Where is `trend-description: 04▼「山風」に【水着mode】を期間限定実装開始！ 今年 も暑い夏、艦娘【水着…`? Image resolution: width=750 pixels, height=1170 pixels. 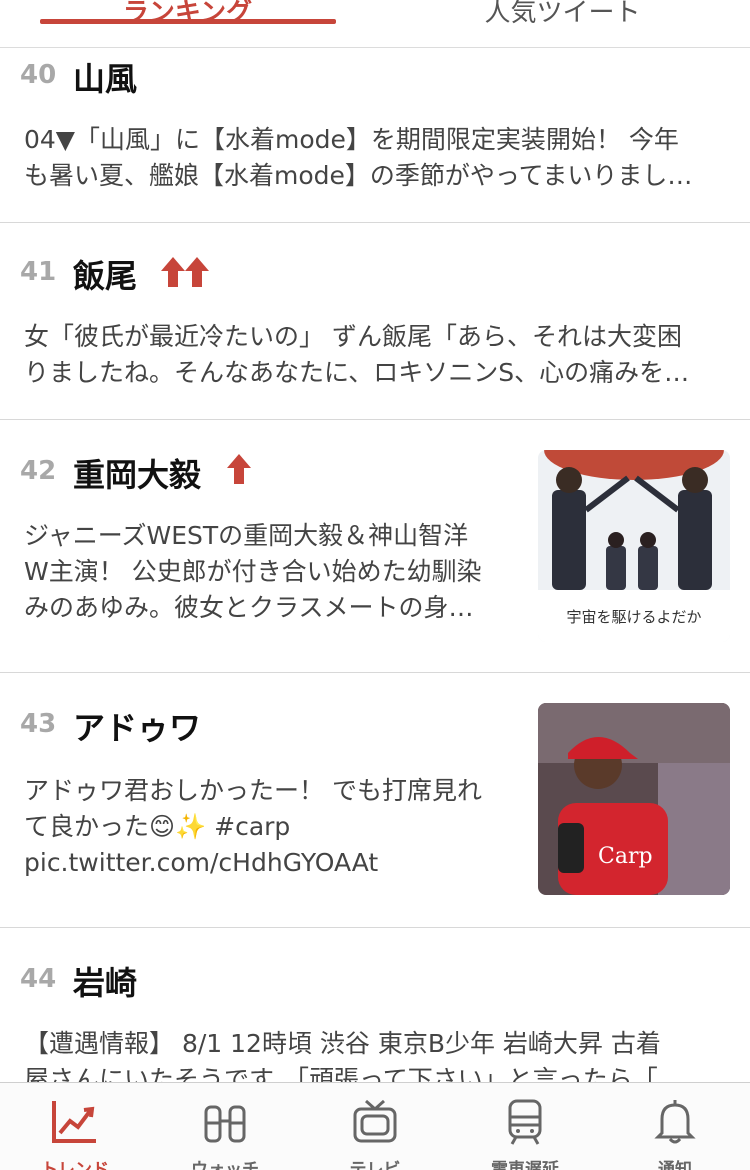 trend-description: 04▼「山風」に【水着mode】を期間限定実装開始！ 今年 も暑い夏、艦娘【水着… is located at coordinates (358, 157).